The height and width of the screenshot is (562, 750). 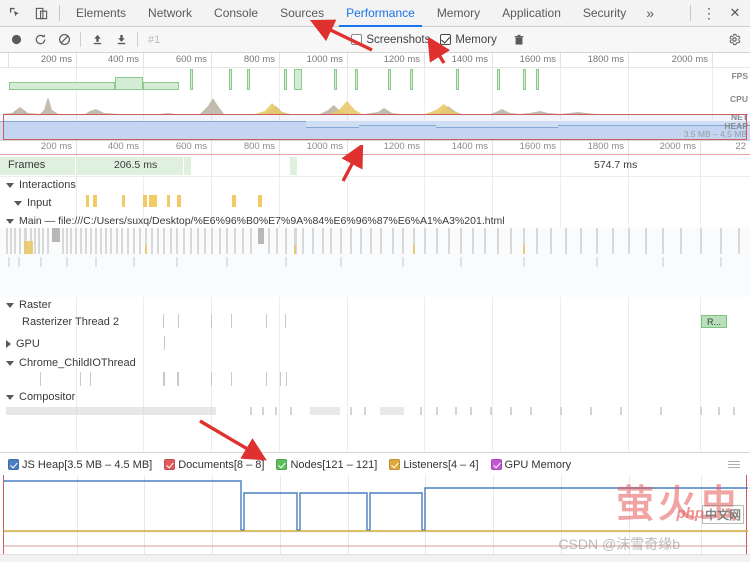 What do you see at coordinates (375, 130) in the screenshot?
I see `heap-track` at bounding box center [375, 130].